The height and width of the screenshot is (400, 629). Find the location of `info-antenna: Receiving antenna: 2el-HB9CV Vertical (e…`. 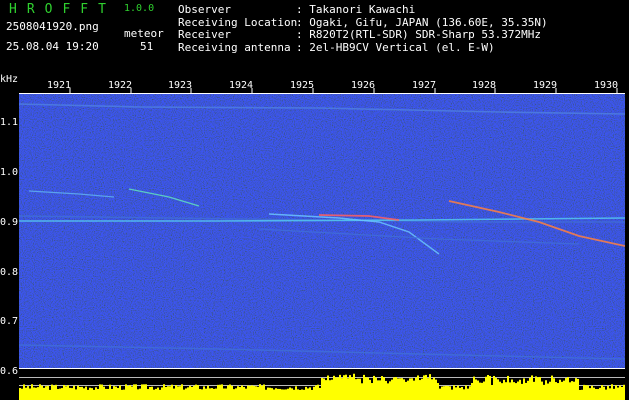

info-antenna: Receiving antenna: 2el-HB9CV Vertical (e… is located at coordinates (336, 47).